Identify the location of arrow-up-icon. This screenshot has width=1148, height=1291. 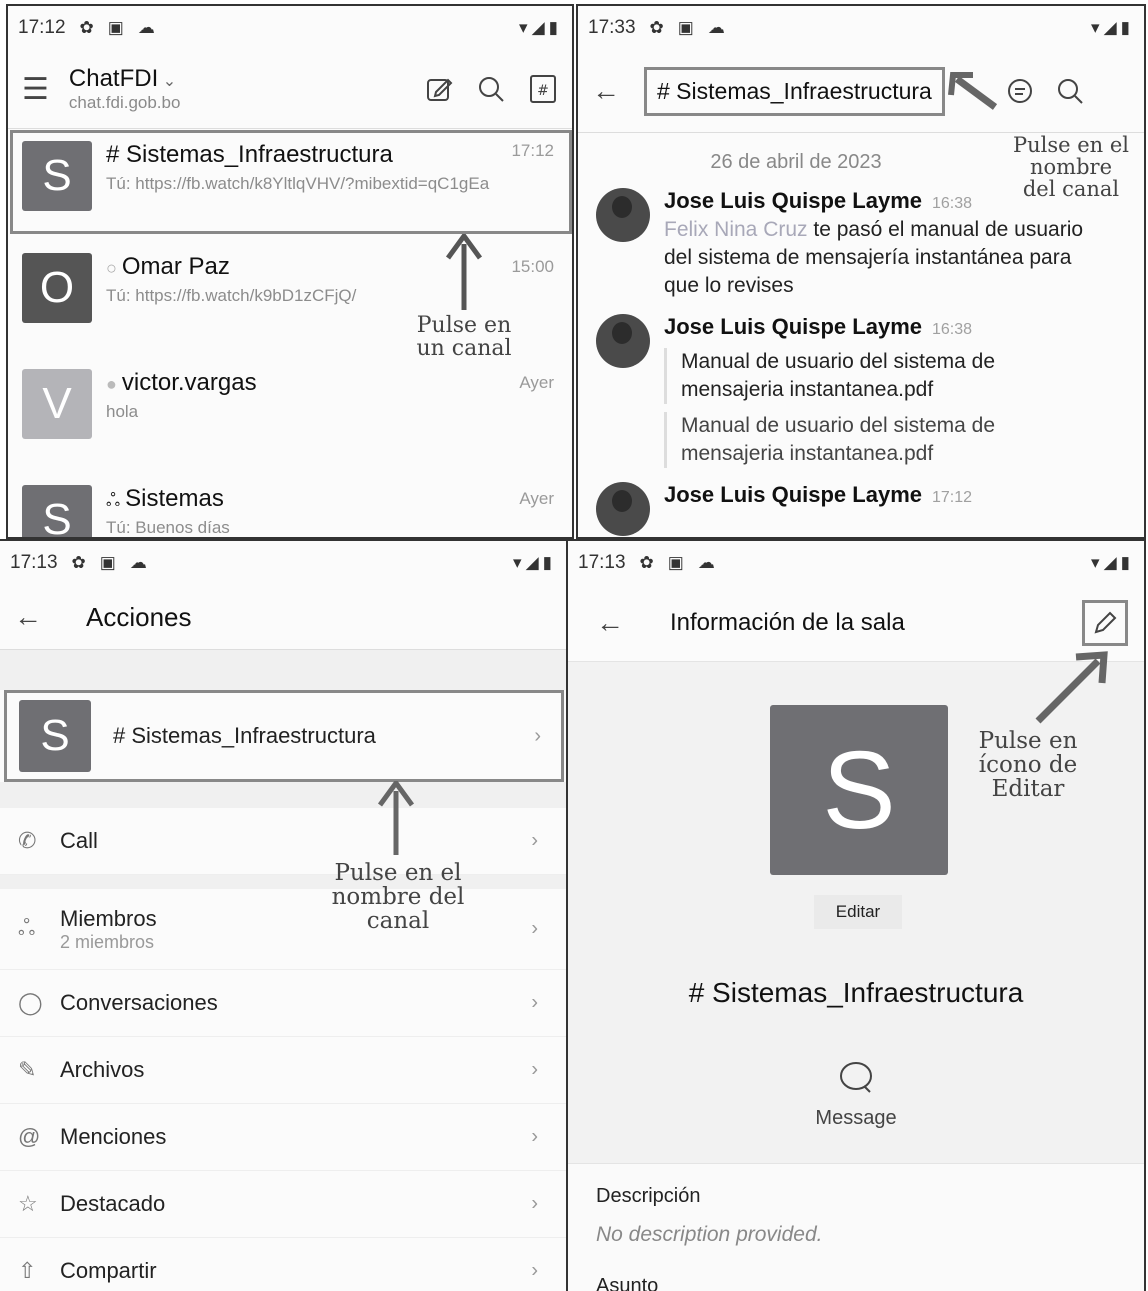
(396, 818).